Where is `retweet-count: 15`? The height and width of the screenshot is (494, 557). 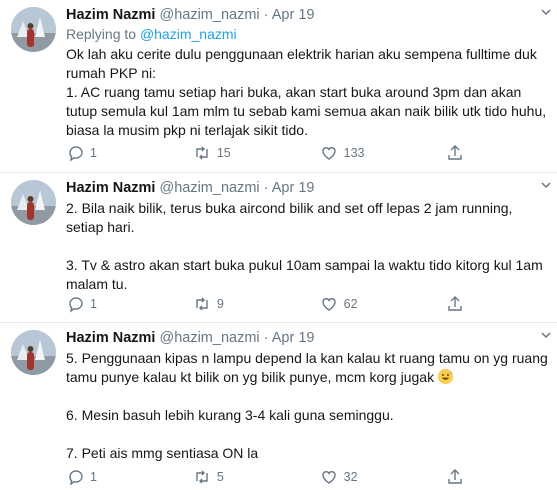 retweet-count: 15 is located at coordinates (223, 153).